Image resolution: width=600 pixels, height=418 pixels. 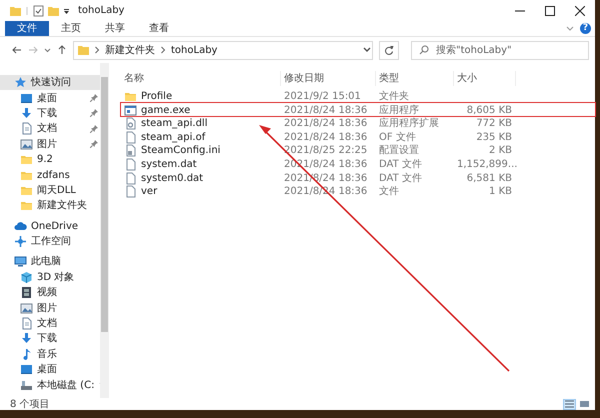 I want to click on sidebar-item: 工作空间, so click(x=50, y=242).